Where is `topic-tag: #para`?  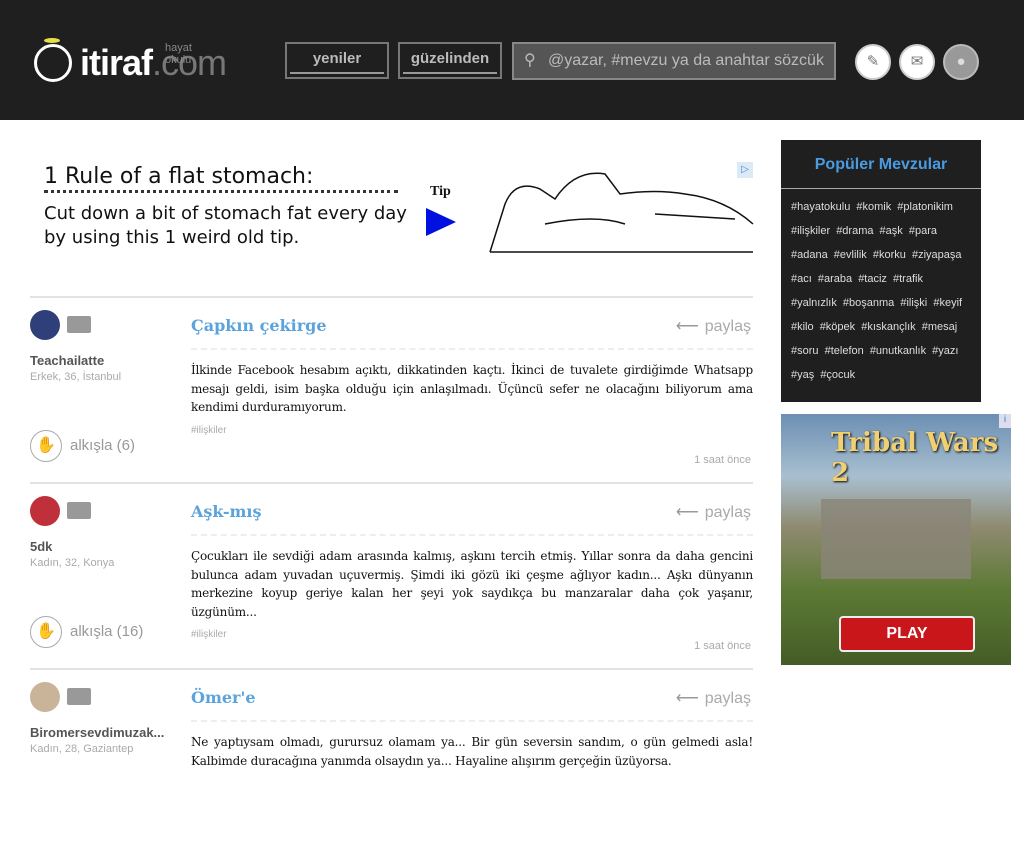
topic-tag: #para is located at coordinates (923, 231).